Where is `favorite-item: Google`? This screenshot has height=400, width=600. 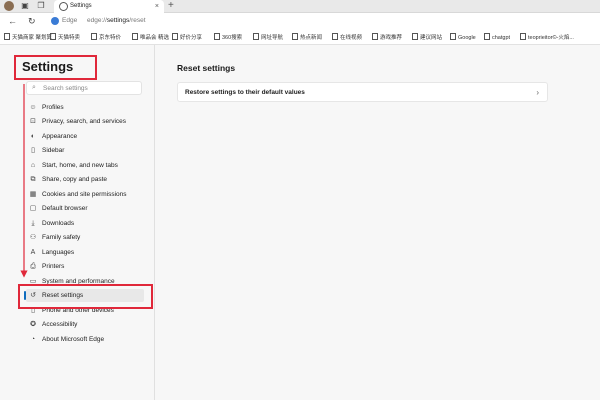
favorite-item: Google is located at coordinates (463, 38).